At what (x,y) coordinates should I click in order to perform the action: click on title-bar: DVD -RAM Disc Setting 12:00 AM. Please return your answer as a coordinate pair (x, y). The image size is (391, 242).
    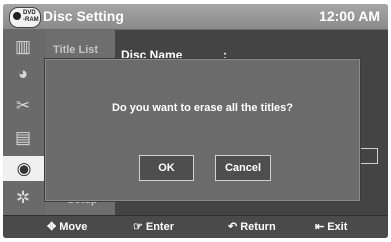
    Looking at the image, I should click on (195, 17).